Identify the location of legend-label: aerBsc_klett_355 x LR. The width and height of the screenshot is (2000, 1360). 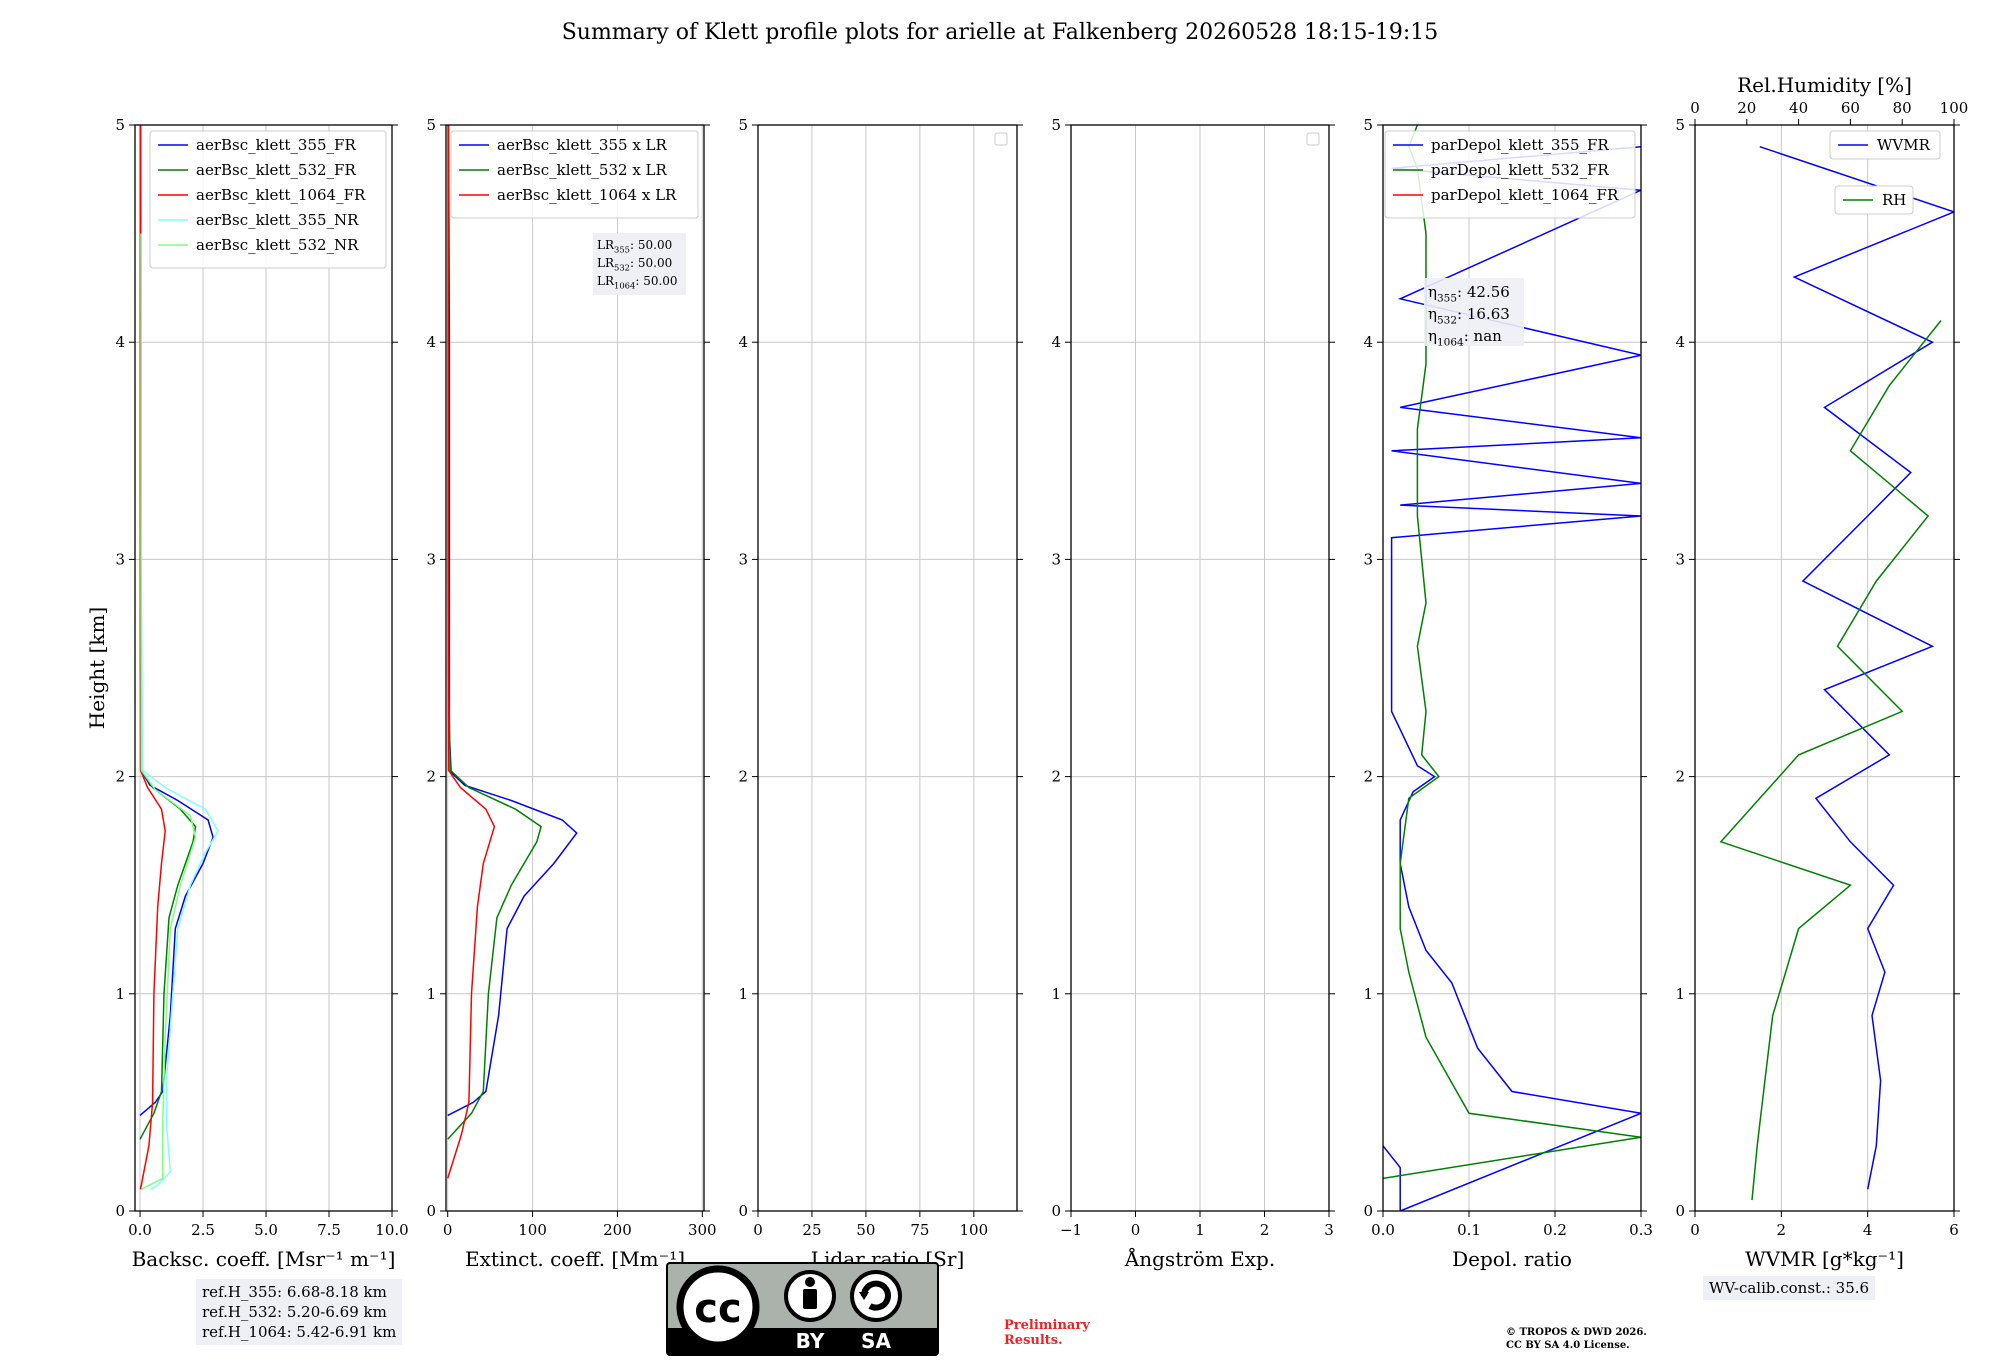
(582, 145).